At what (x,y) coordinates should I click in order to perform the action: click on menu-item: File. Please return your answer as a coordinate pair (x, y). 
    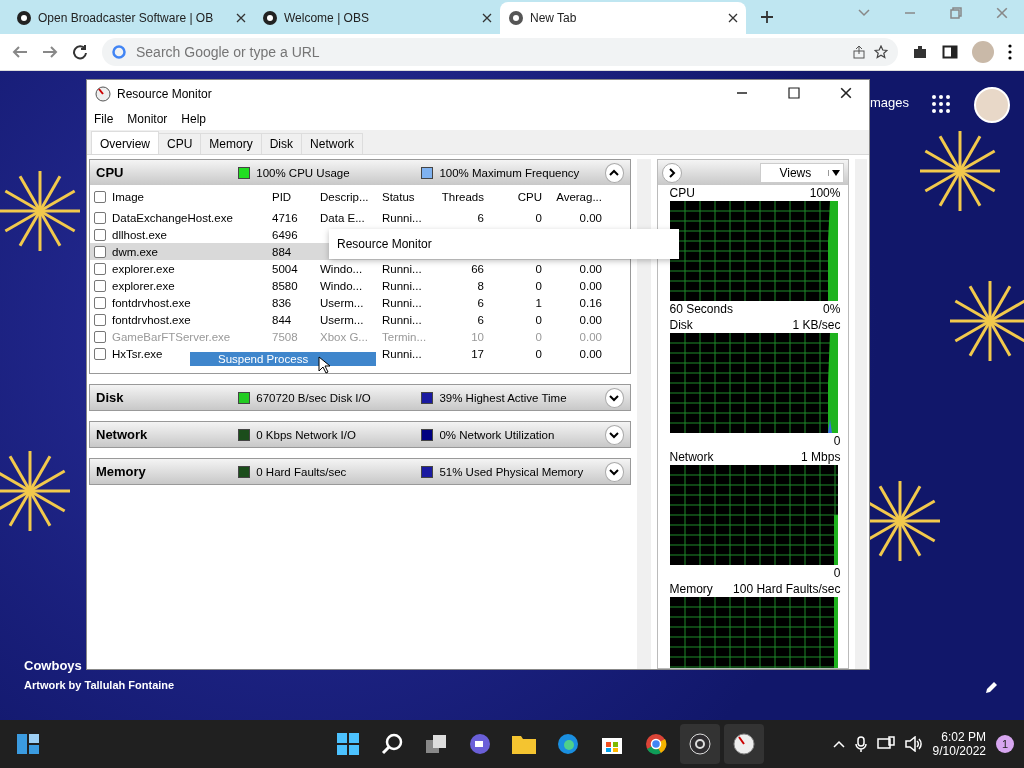
    Looking at the image, I should click on (104, 119).